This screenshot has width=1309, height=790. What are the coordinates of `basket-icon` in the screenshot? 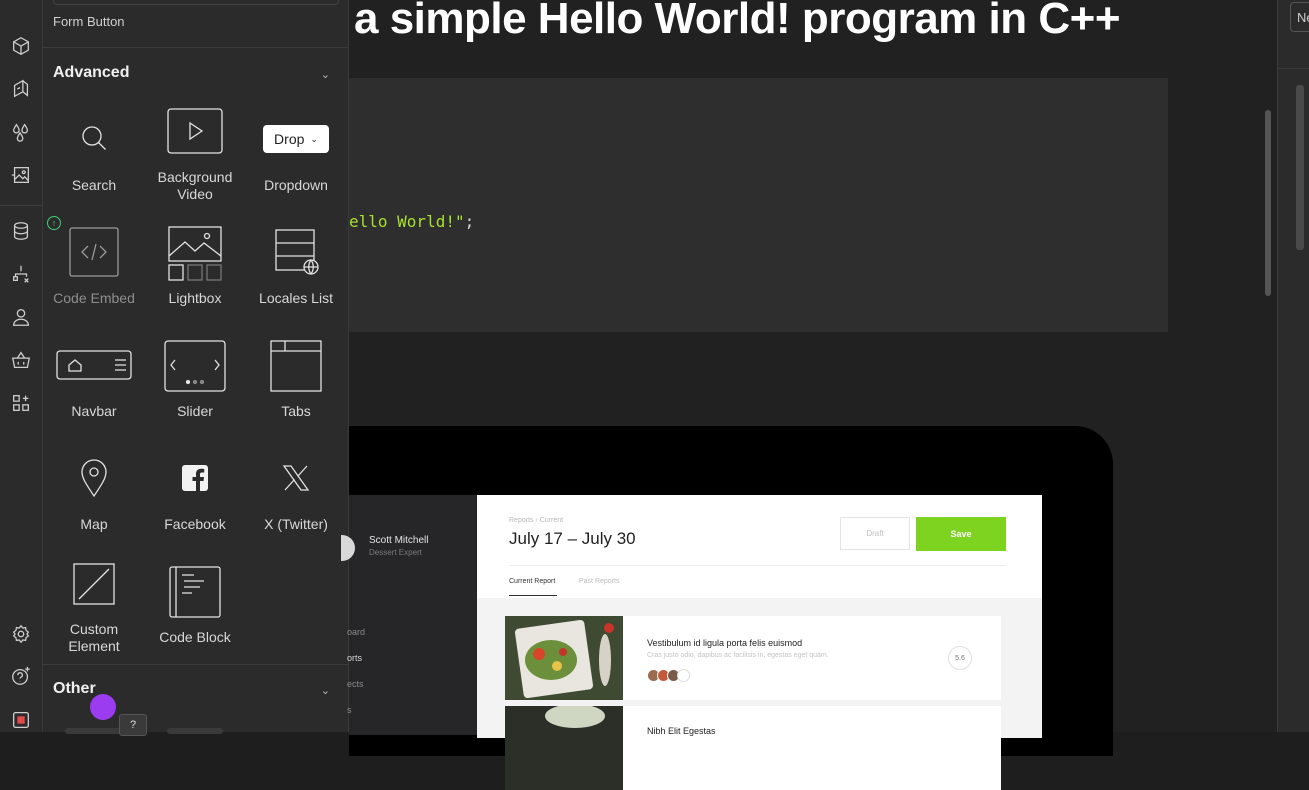 It's located at (21, 360).